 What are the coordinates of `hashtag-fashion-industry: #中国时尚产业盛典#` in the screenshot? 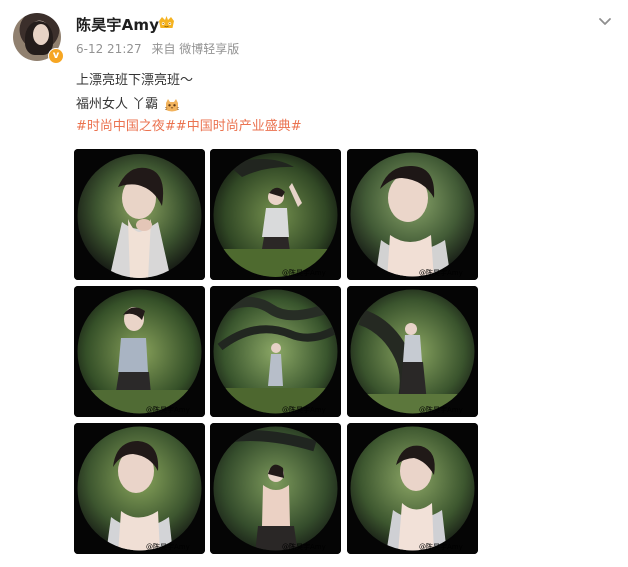 It's located at (239, 126).